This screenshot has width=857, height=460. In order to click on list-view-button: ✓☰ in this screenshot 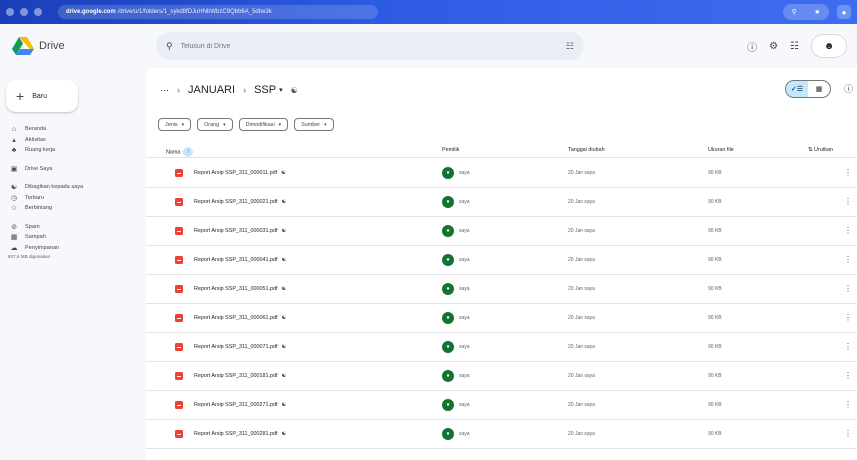, I will do `click(797, 89)`.